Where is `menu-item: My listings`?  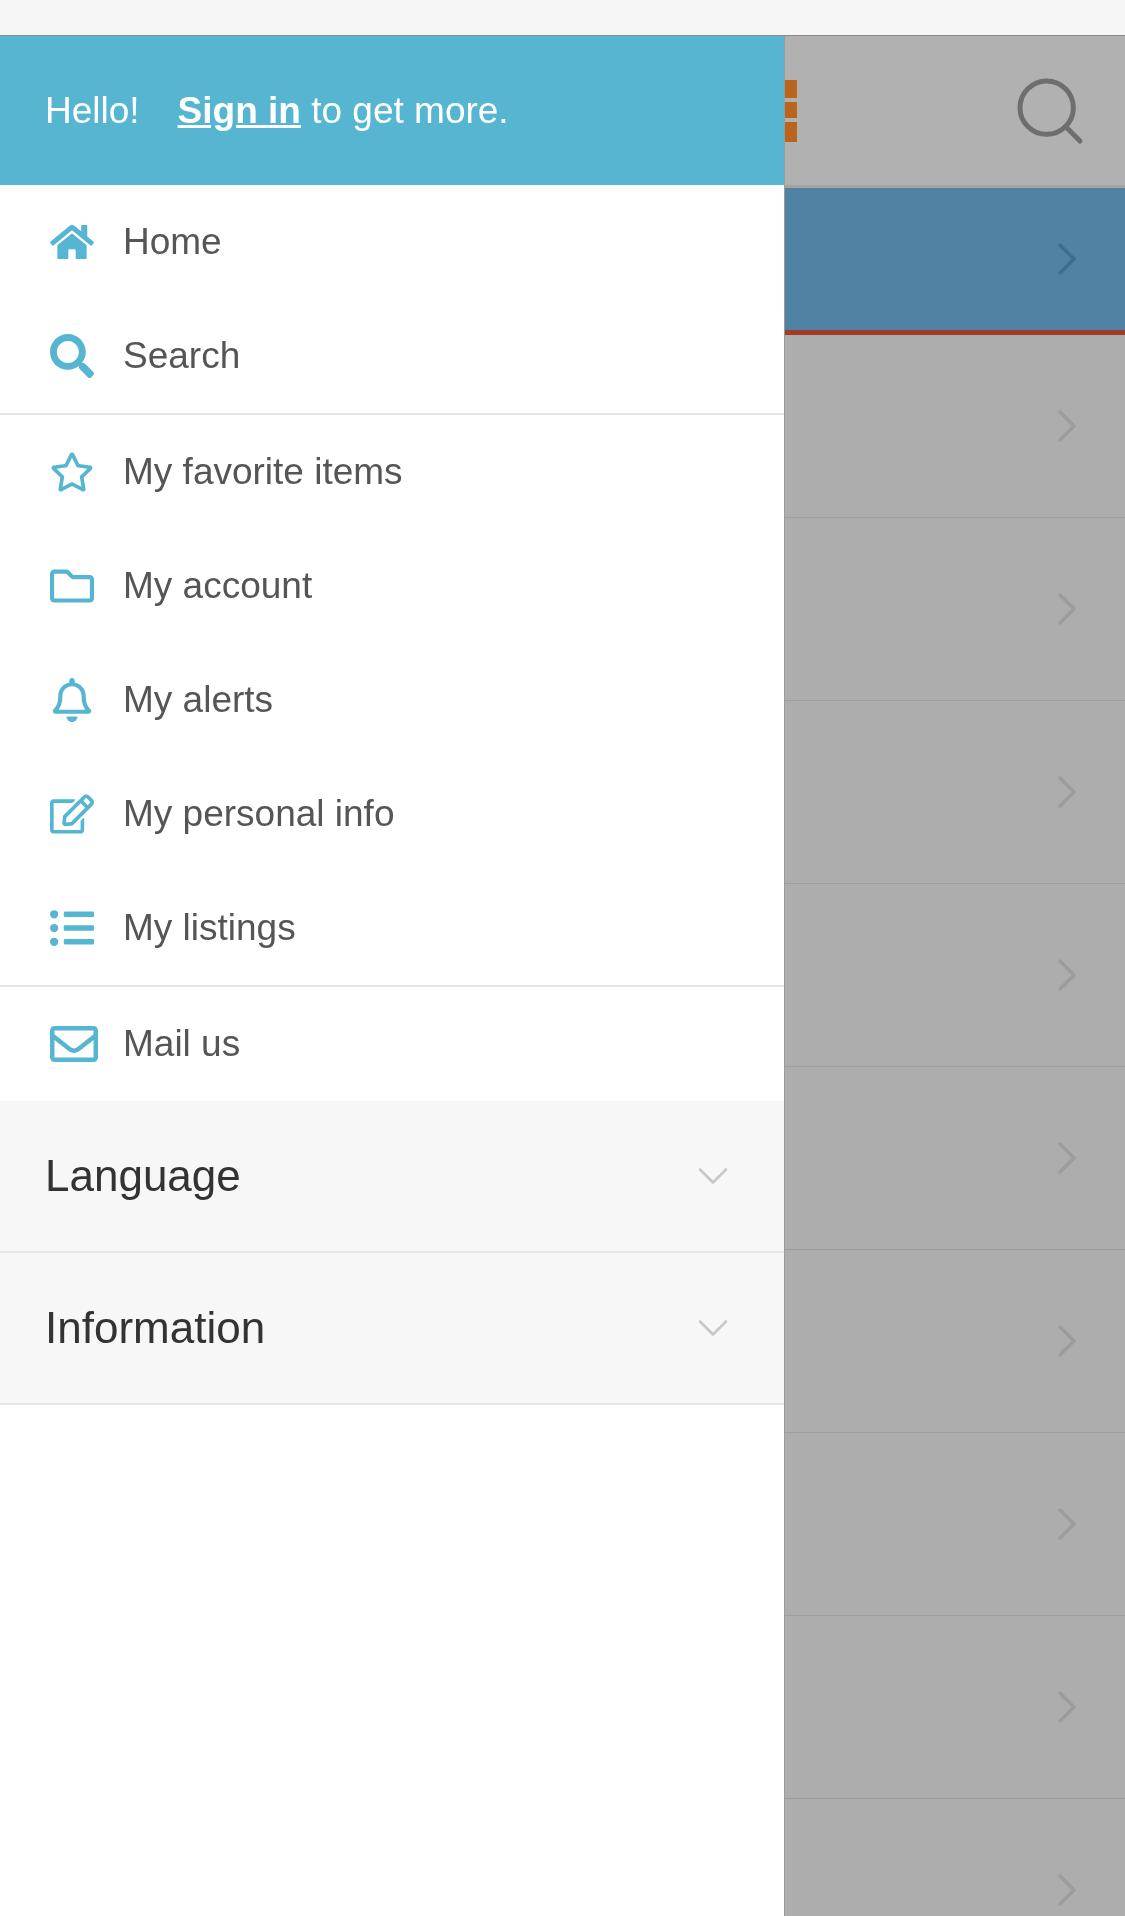 menu-item: My listings is located at coordinates (392, 928).